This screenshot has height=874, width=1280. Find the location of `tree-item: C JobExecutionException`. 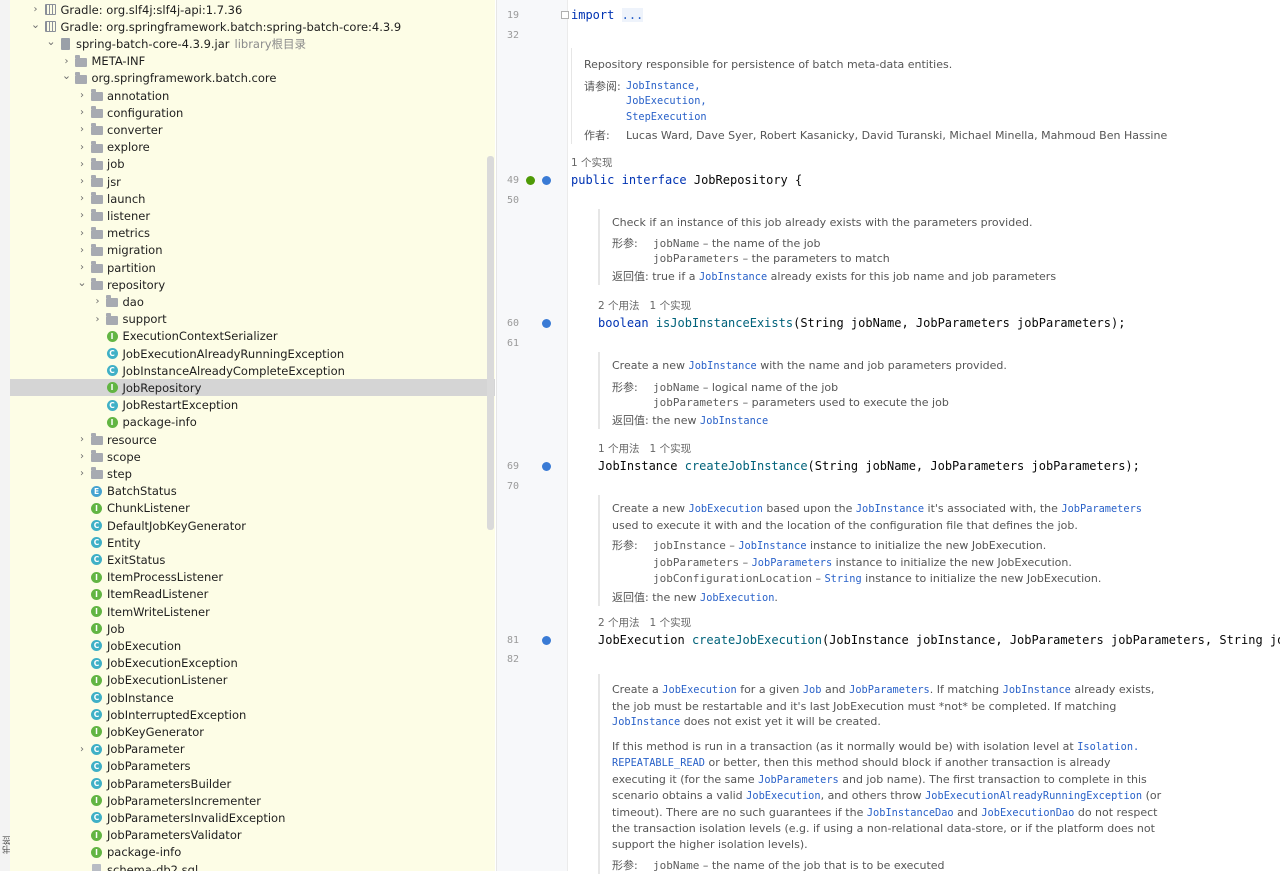

tree-item: C JobExecutionException is located at coordinates (252, 663).